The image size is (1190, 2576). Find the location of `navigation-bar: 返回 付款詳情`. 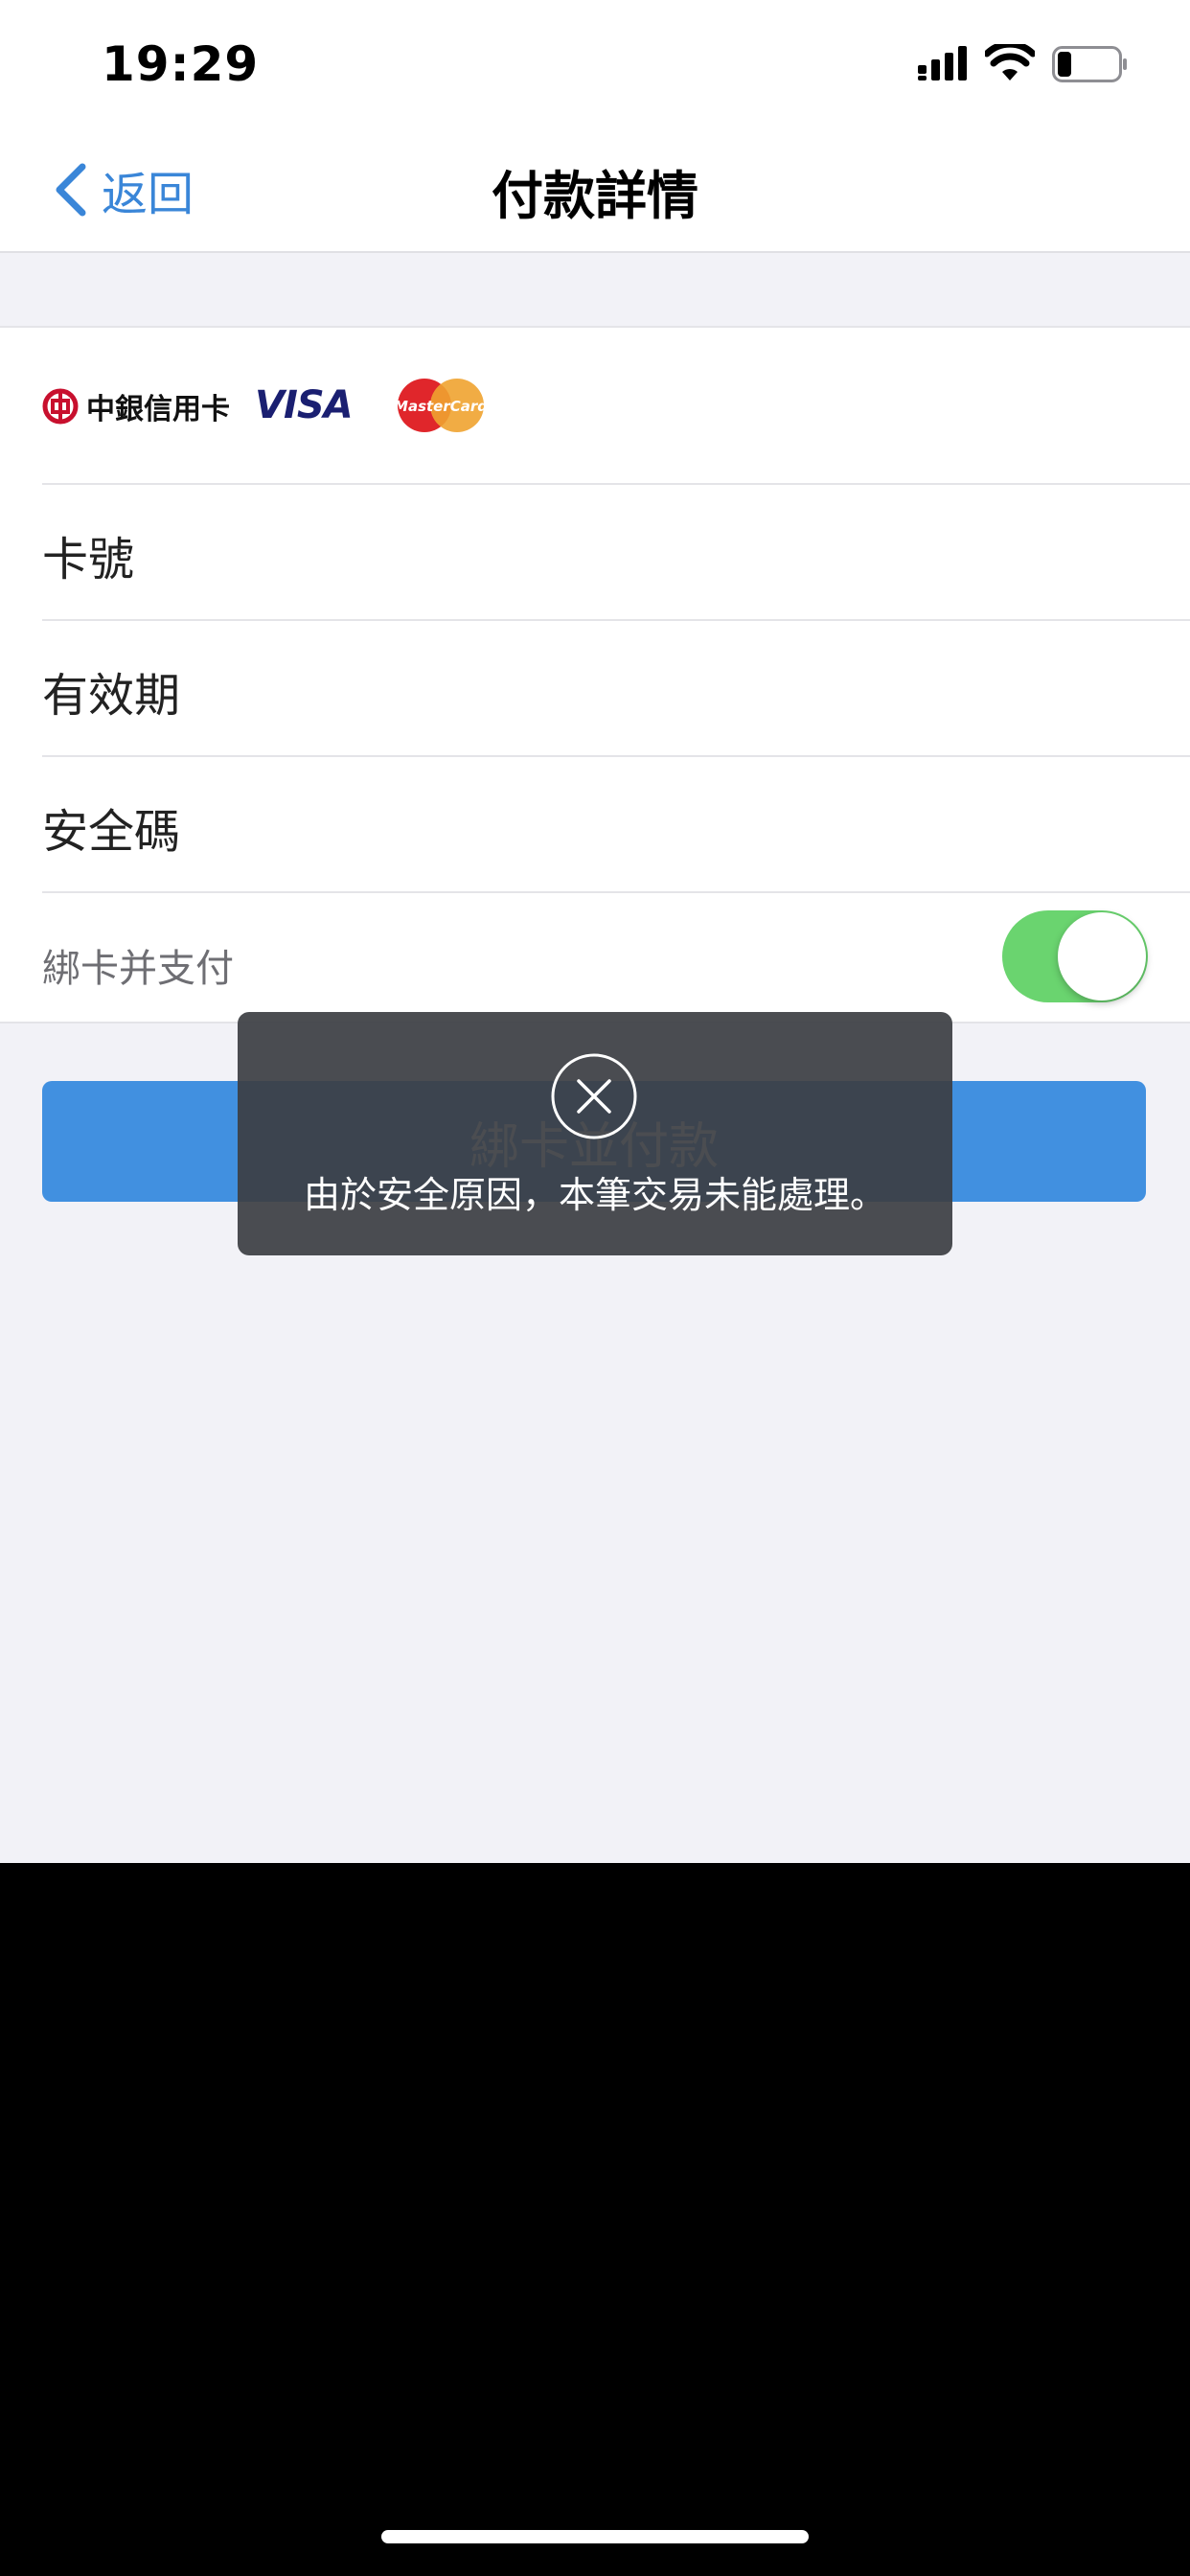

navigation-bar: 返回 付款詳情 is located at coordinates (595, 191).